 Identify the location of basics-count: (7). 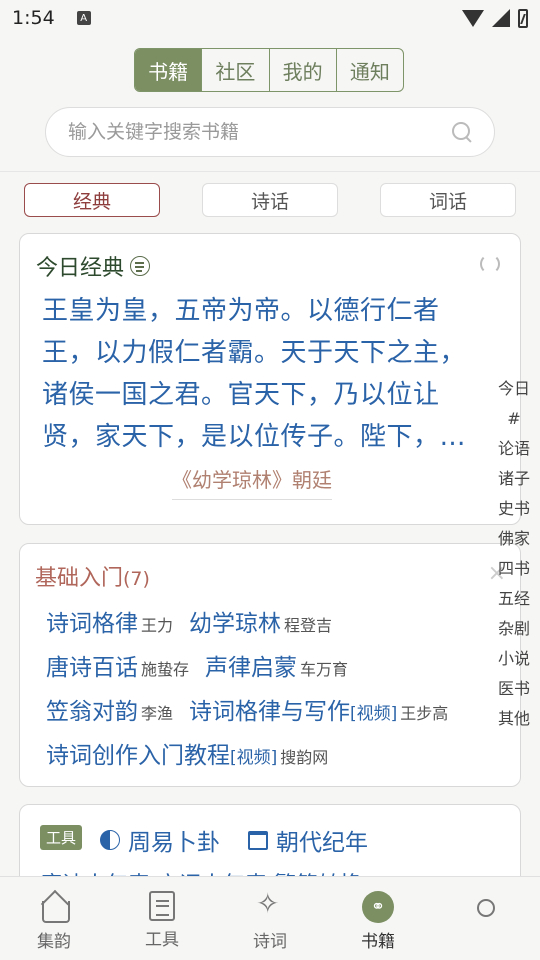
(136, 579).